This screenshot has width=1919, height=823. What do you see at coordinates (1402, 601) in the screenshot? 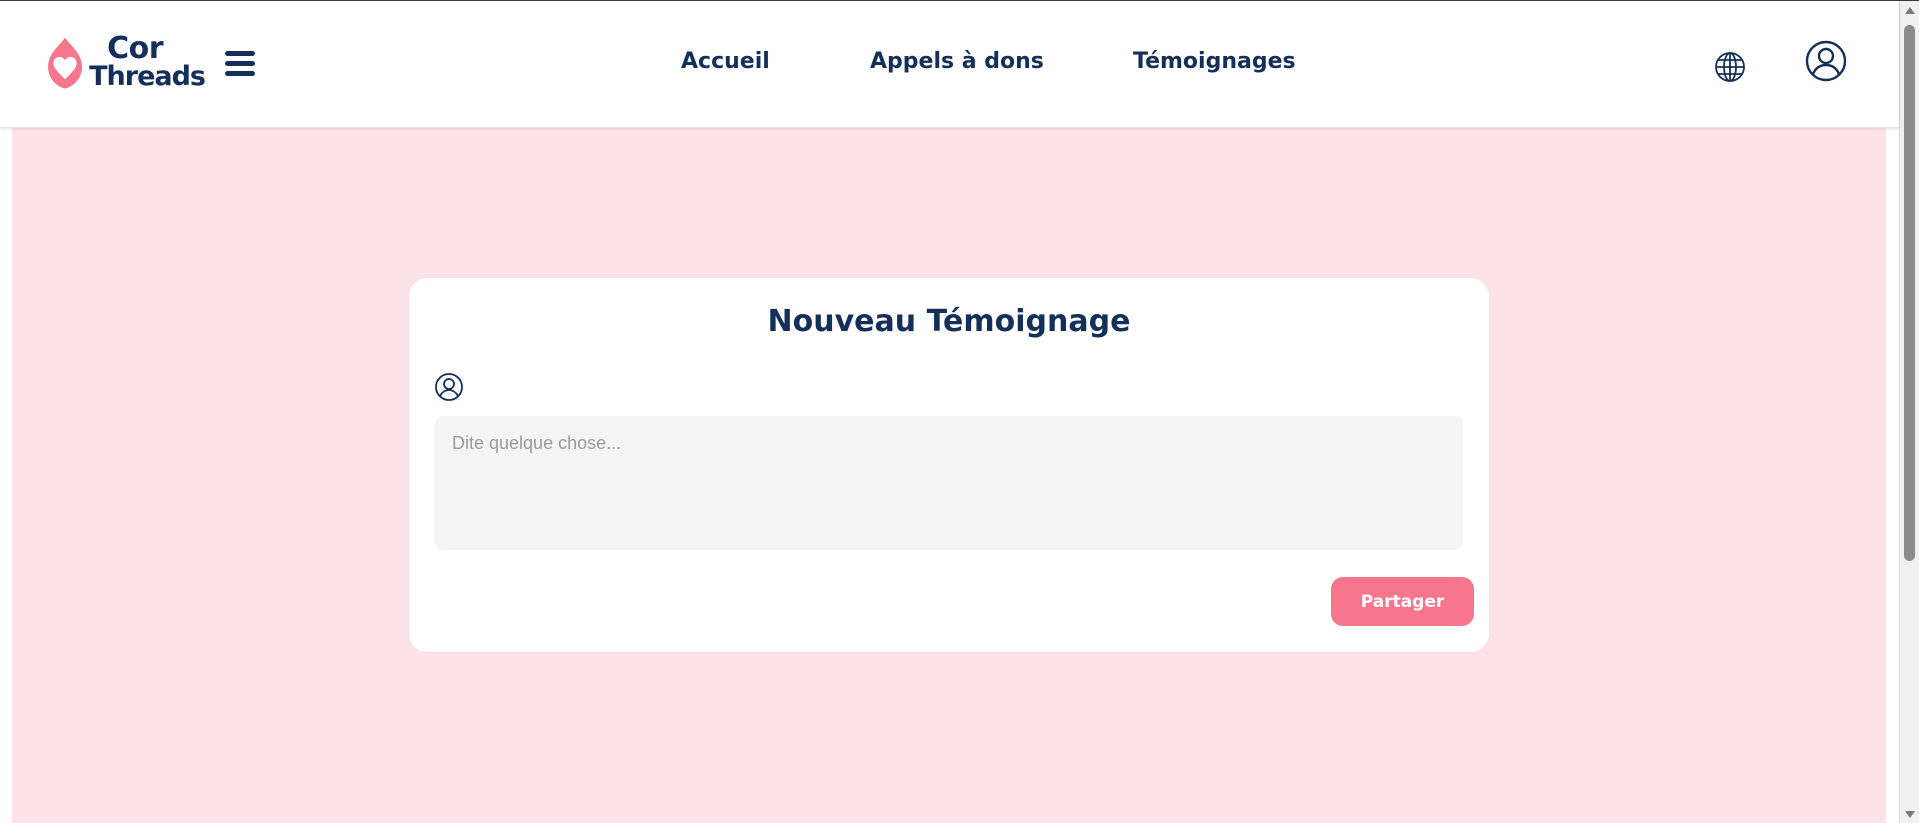
I see `share-button: Partager` at bounding box center [1402, 601].